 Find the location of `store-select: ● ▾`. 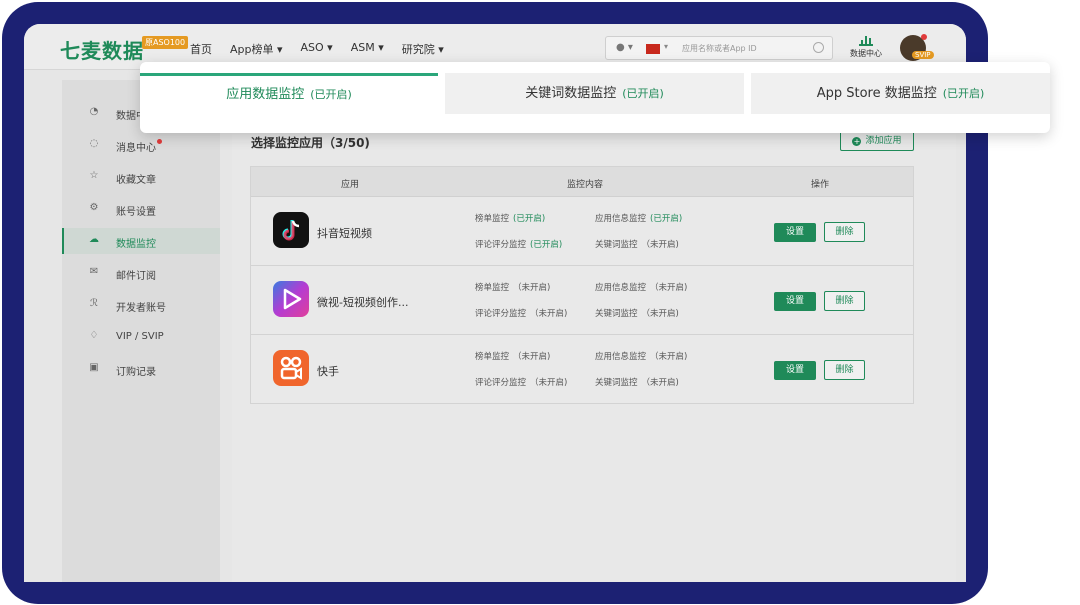

store-select: ● ▾ is located at coordinates (624, 47).